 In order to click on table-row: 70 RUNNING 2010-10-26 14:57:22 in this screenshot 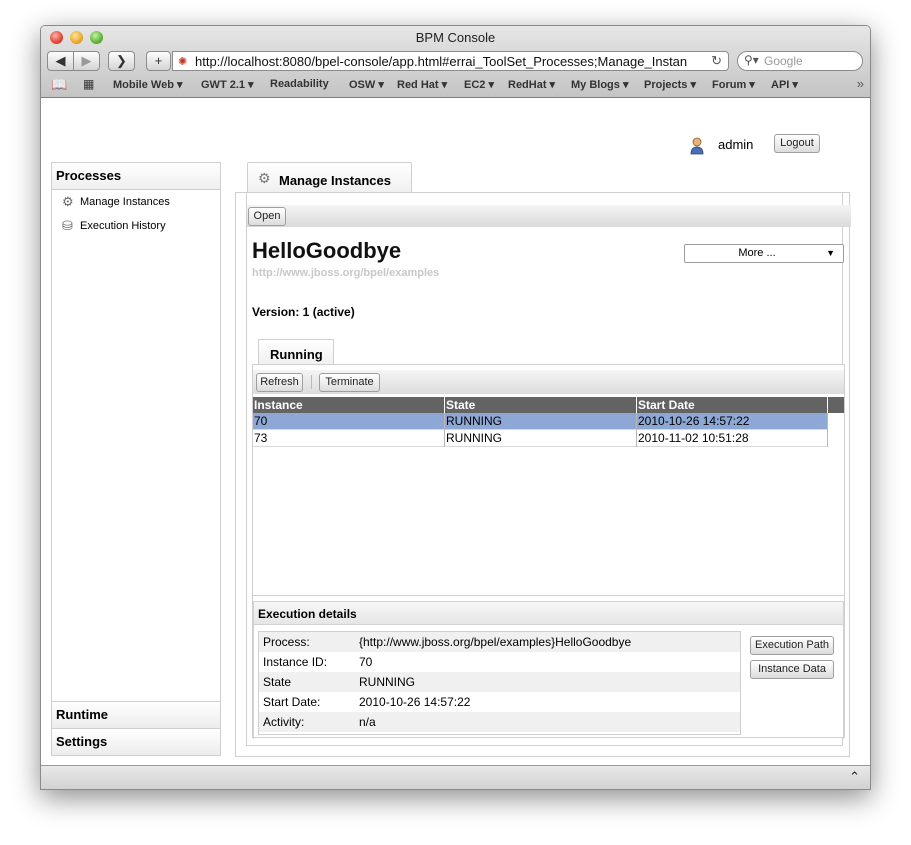, I will do `click(540, 421)`.